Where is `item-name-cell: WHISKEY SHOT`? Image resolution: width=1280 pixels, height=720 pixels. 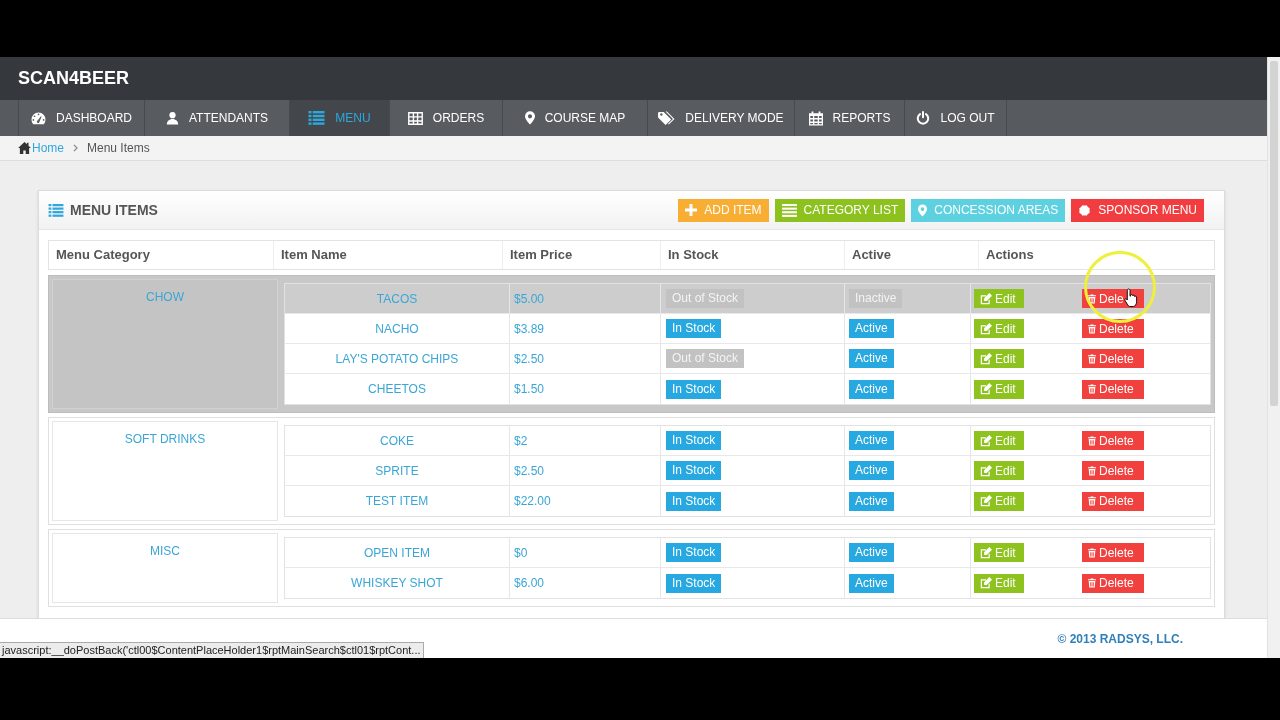
item-name-cell: WHISKEY SHOT is located at coordinates (397, 583).